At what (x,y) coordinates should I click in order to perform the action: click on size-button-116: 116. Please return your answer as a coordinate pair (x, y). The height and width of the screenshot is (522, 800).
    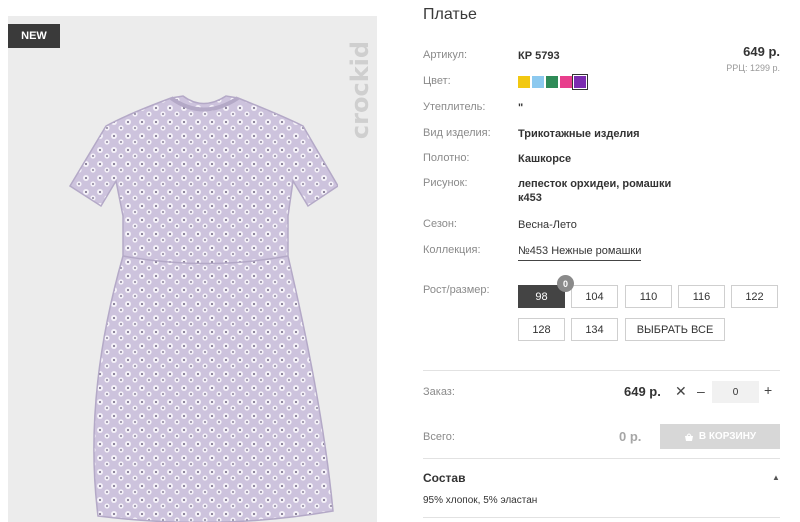
    Looking at the image, I should click on (701, 296).